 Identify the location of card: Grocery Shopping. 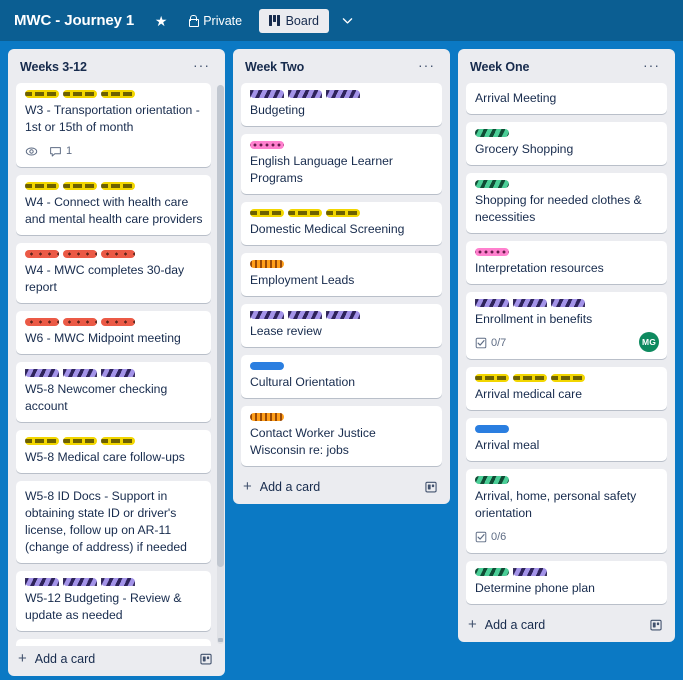
(566, 143).